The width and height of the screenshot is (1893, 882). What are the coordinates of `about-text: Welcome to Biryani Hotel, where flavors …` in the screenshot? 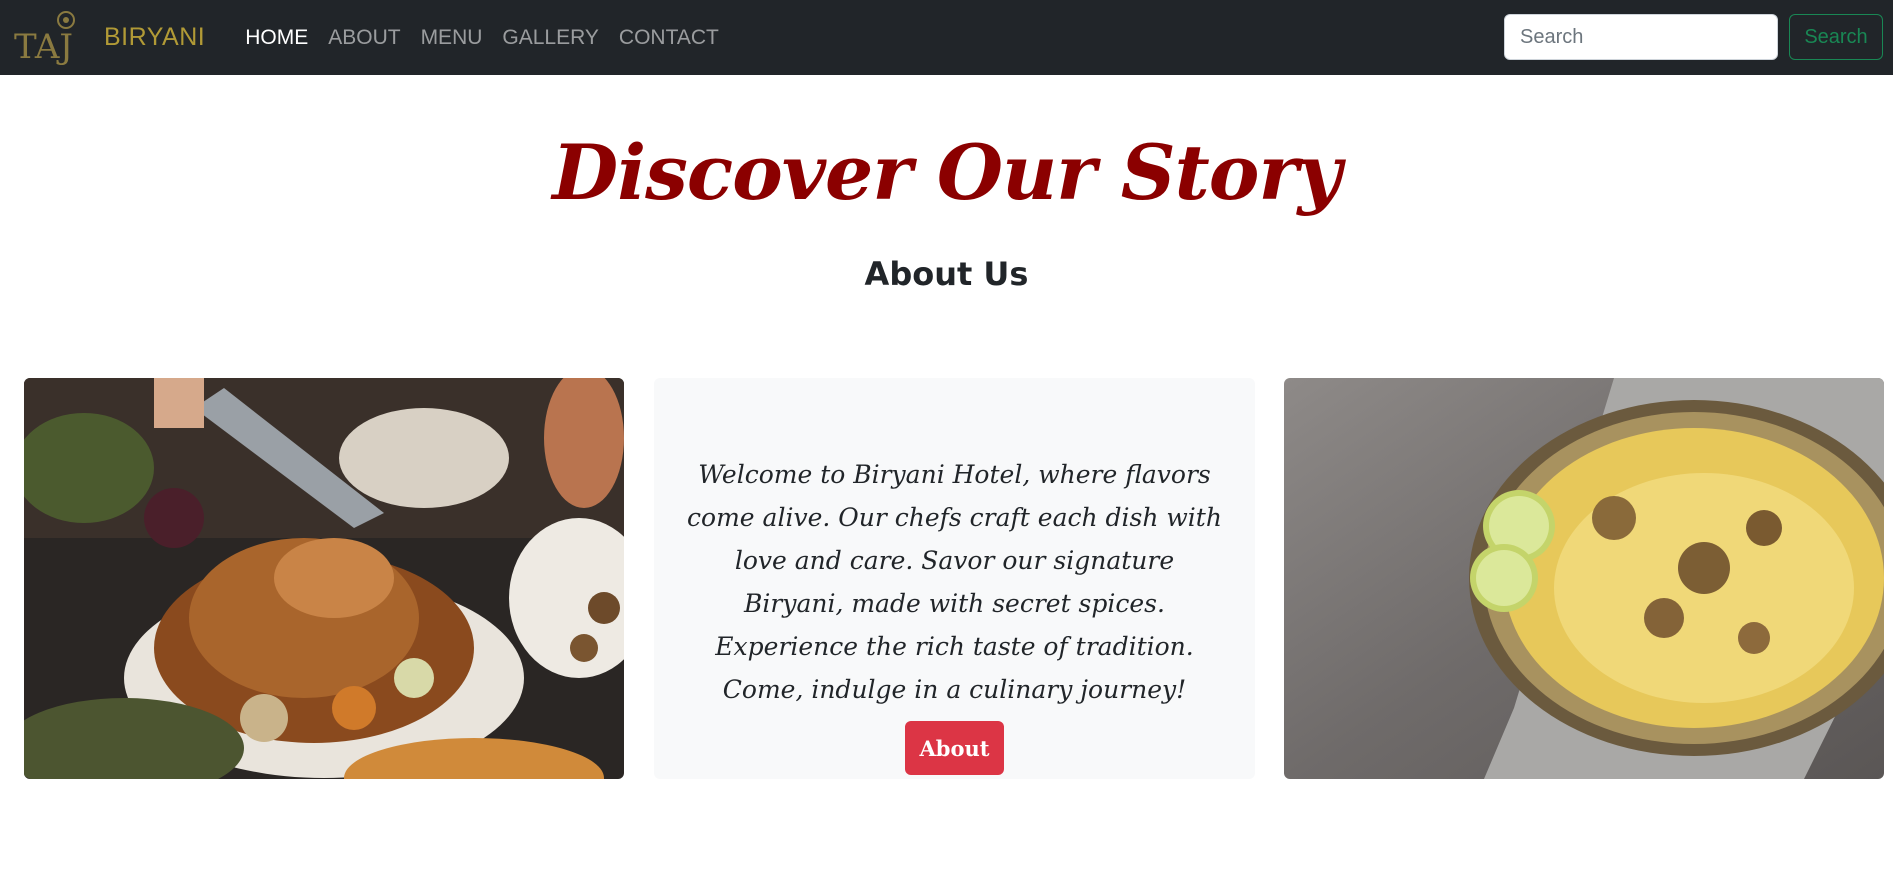 It's located at (954, 582).